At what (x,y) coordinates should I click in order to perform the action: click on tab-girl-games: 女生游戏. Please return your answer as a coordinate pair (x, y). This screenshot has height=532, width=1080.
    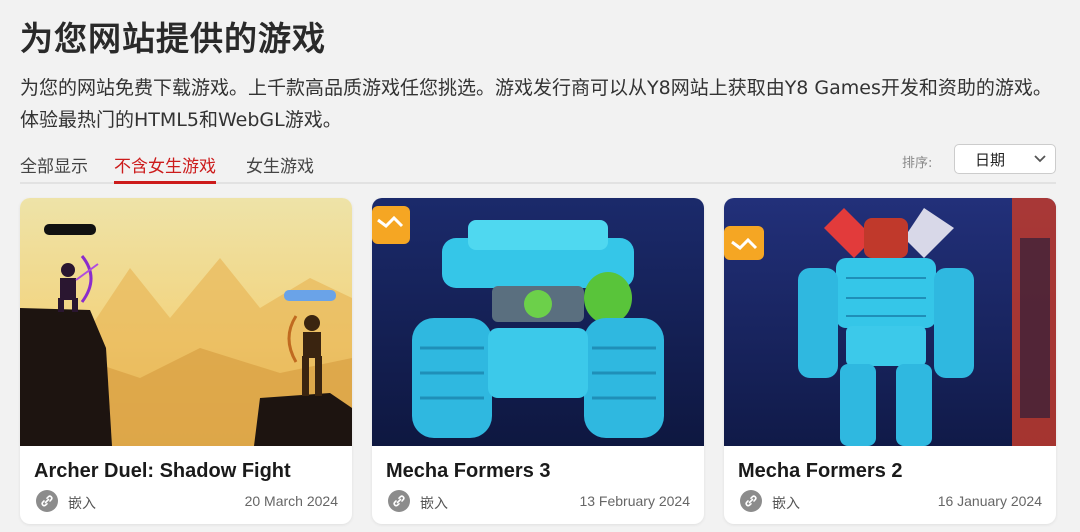
    Looking at the image, I should click on (280, 168).